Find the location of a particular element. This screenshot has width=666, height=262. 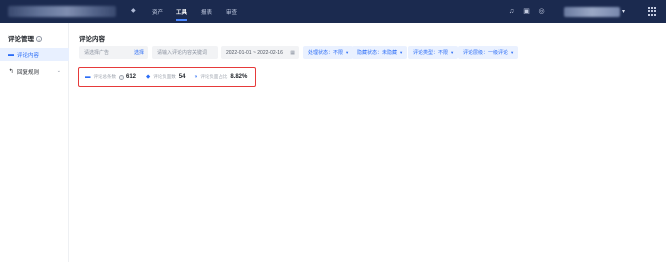

stat-total-comments: ▬ 评论总条数 ? 612 is located at coordinates (111, 77).